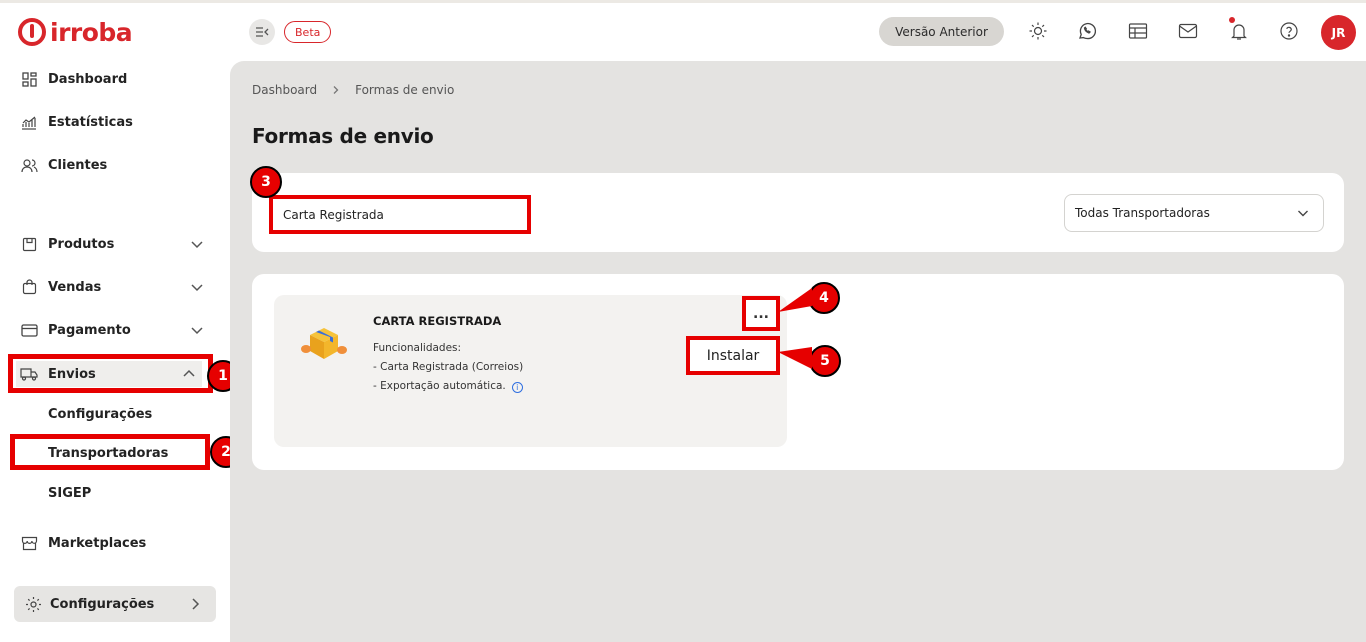  I want to click on sun-icon, so click(1038, 31).